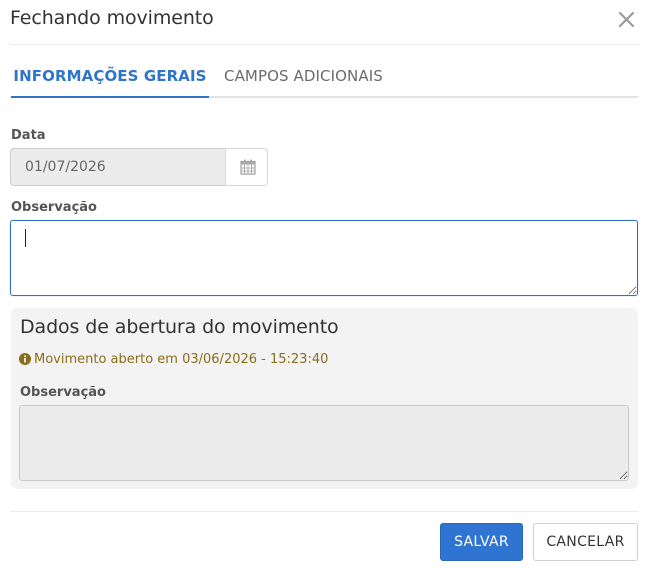 Image resolution: width=649 pixels, height=568 pixels. What do you see at coordinates (118, 167) in the screenshot?
I see `date-input` at bounding box center [118, 167].